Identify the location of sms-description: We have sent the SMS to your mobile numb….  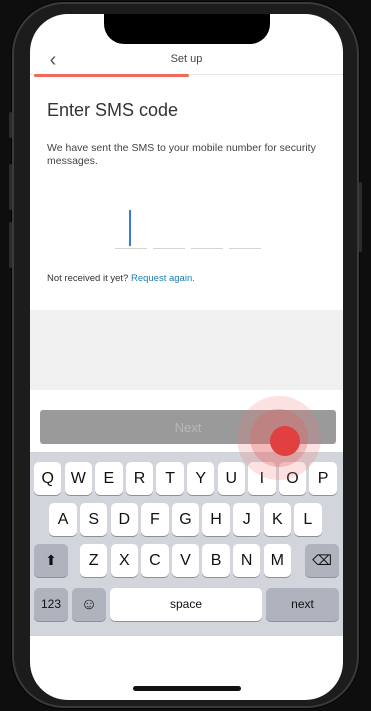
(181, 154).